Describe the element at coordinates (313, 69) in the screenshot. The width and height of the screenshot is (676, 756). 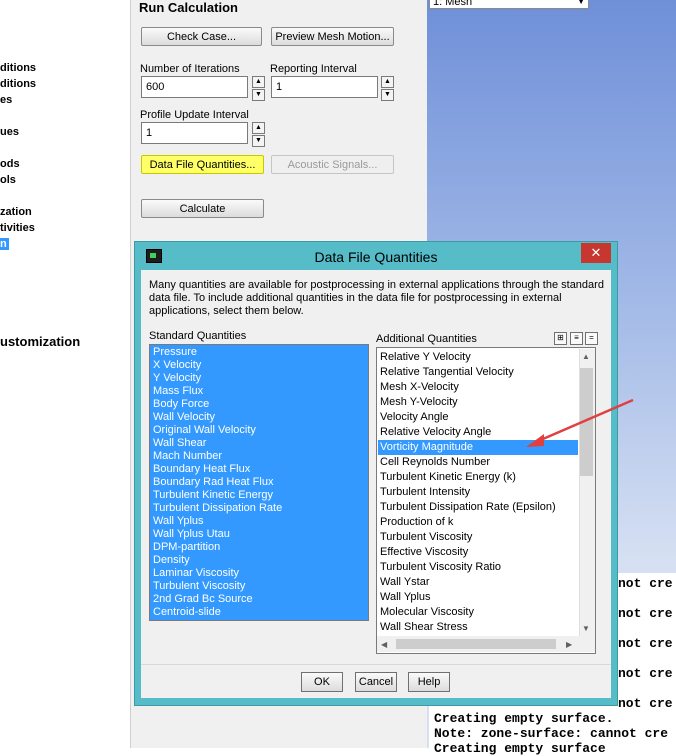
I see `reporting-interval-label: Reporting Interval` at that location.